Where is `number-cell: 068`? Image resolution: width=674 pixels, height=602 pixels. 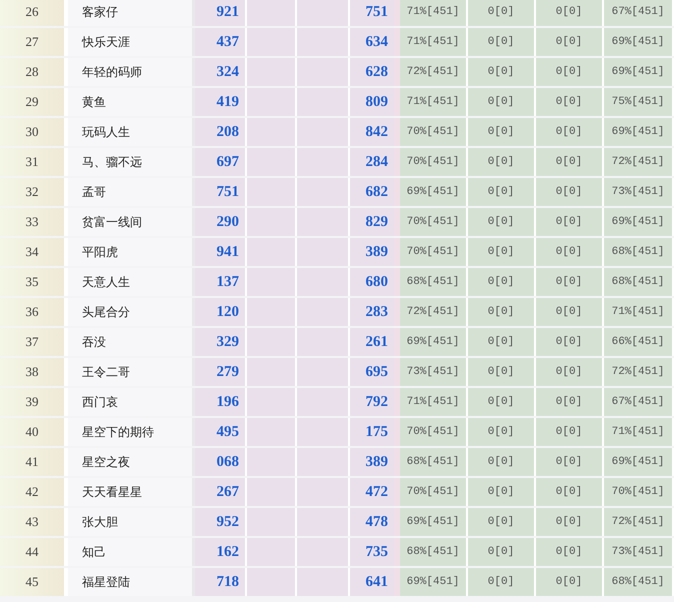 number-cell: 068 is located at coordinates (221, 462).